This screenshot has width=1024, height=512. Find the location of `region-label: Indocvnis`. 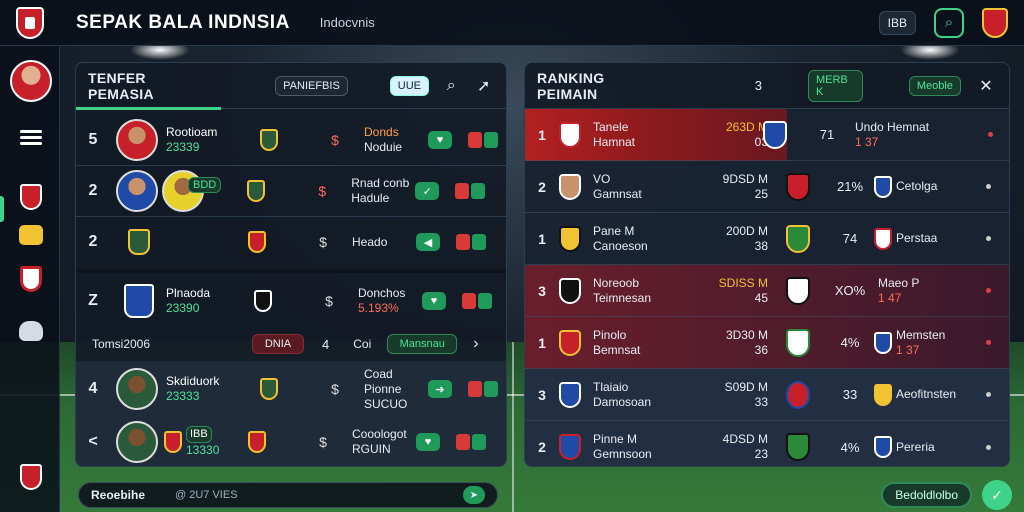

region-label: Indocvnis is located at coordinates (347, 22).